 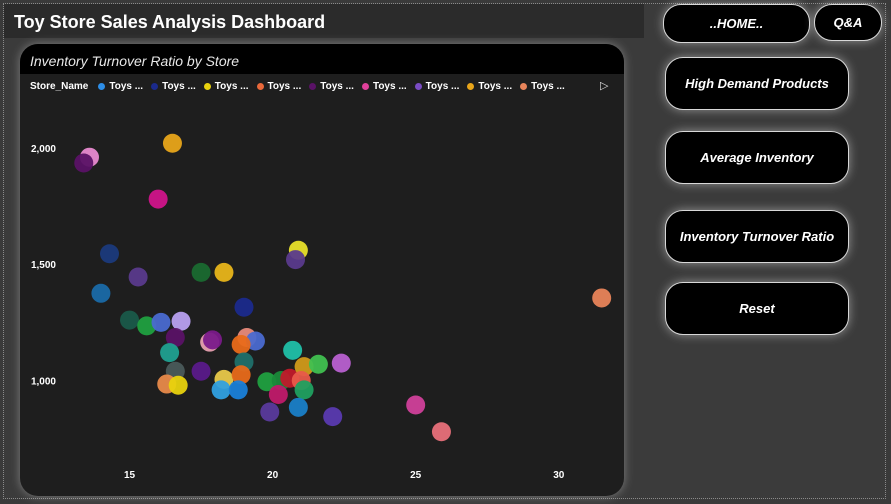 I want to click on reset-button: Reset, so click(x=757, y=308).